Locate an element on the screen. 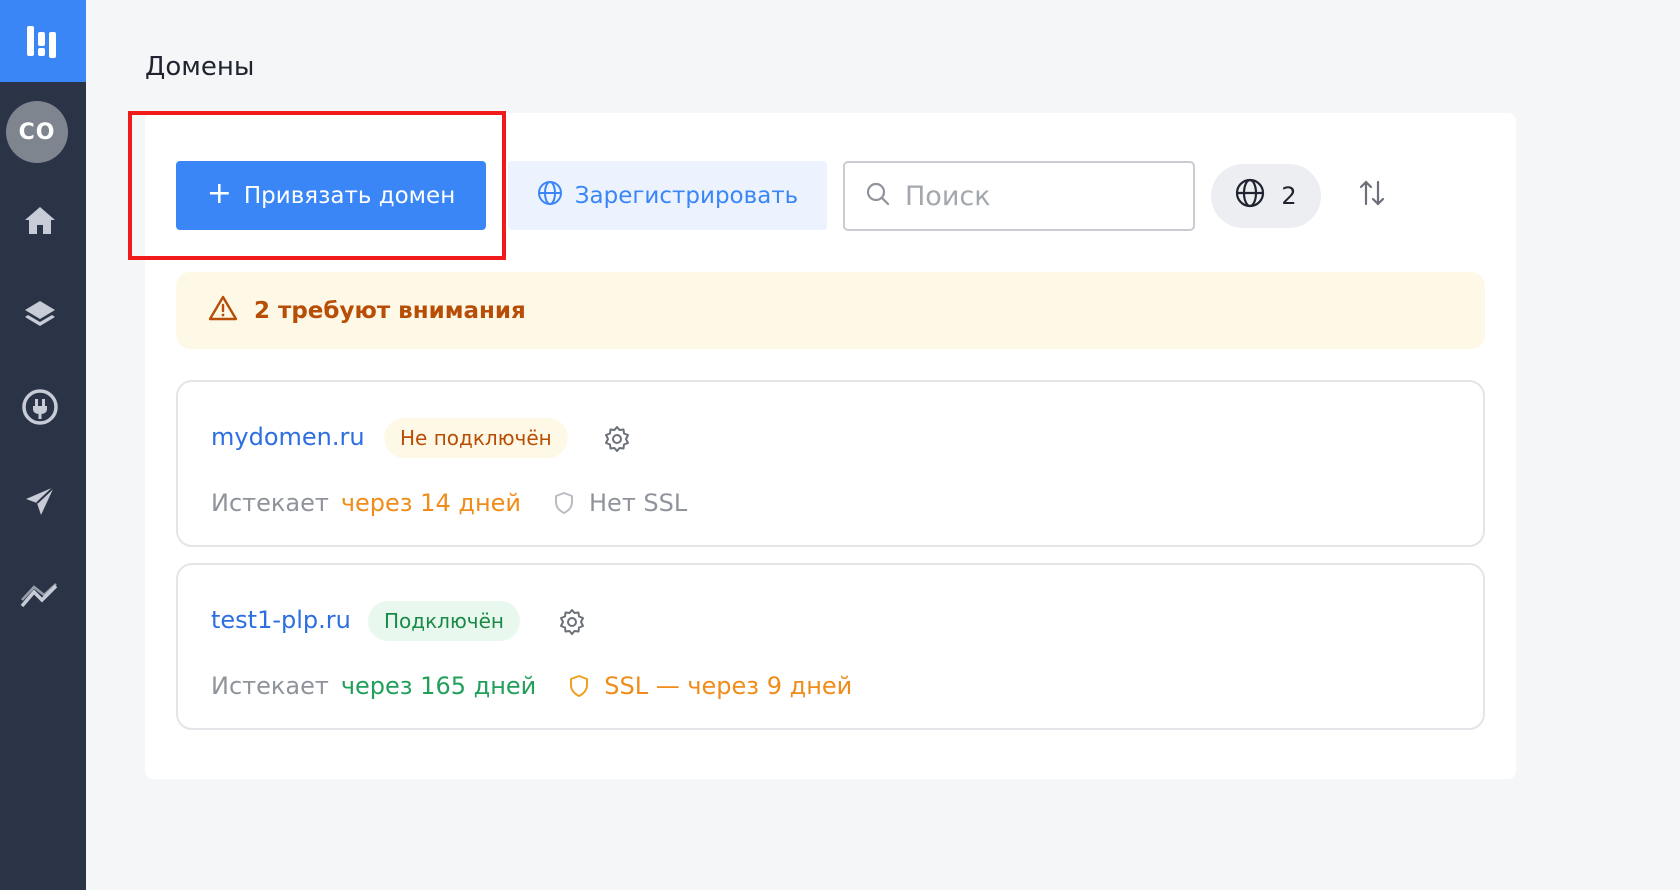 Image resolution: width=1680 pixels, height=890 pixels. search-input is located at coordinates (1040, 196).